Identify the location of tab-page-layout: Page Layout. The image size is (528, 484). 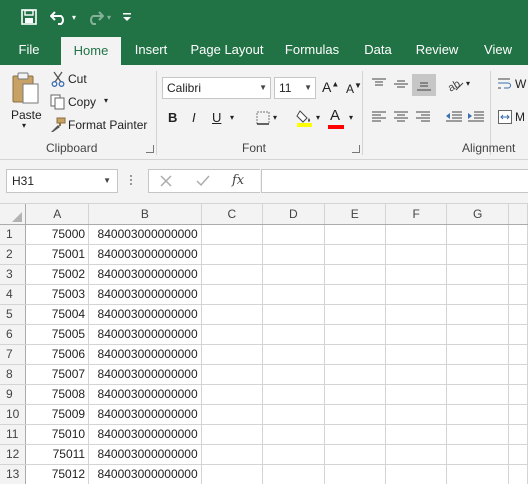
(227, 50).